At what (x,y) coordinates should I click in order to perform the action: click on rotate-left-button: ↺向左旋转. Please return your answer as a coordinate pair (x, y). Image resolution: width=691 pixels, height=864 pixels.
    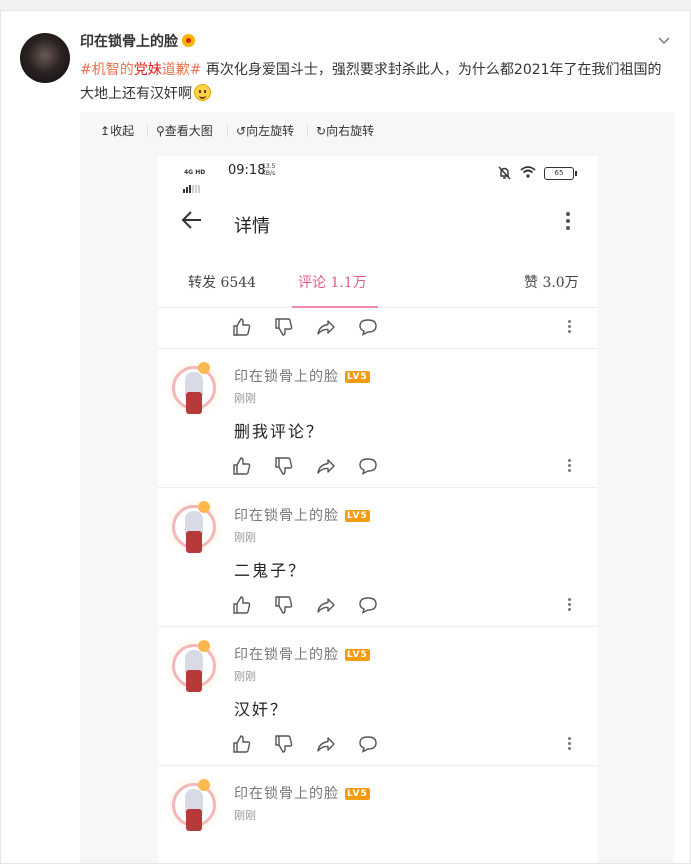
    Looking at the image, I should click on (265, 131).